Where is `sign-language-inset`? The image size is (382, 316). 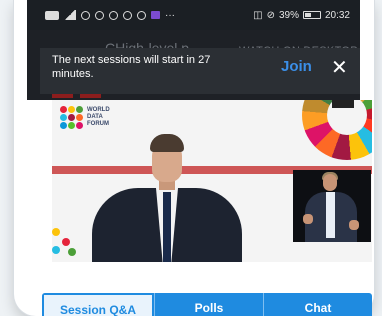 sign-language-inset is located at coordinates (332, 206).